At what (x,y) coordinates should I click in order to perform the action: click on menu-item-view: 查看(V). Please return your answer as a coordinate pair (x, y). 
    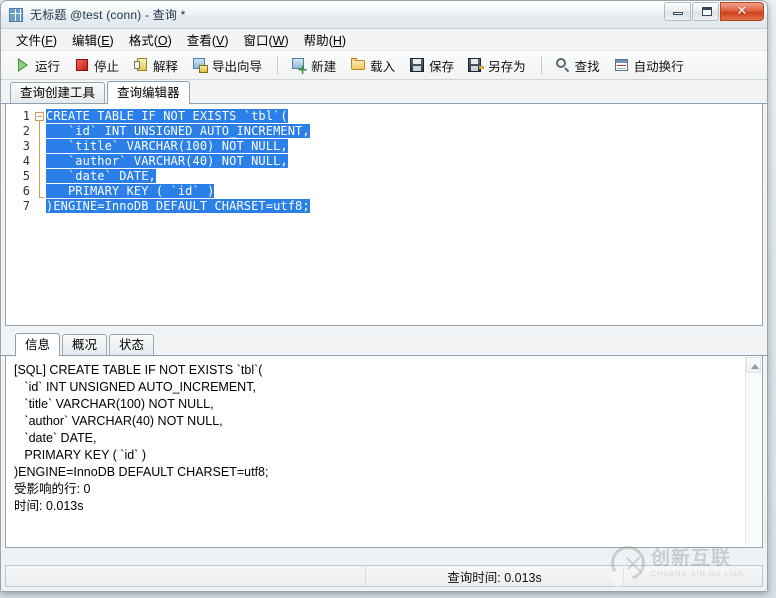
    Looking at the image, I should click on (208, 39).